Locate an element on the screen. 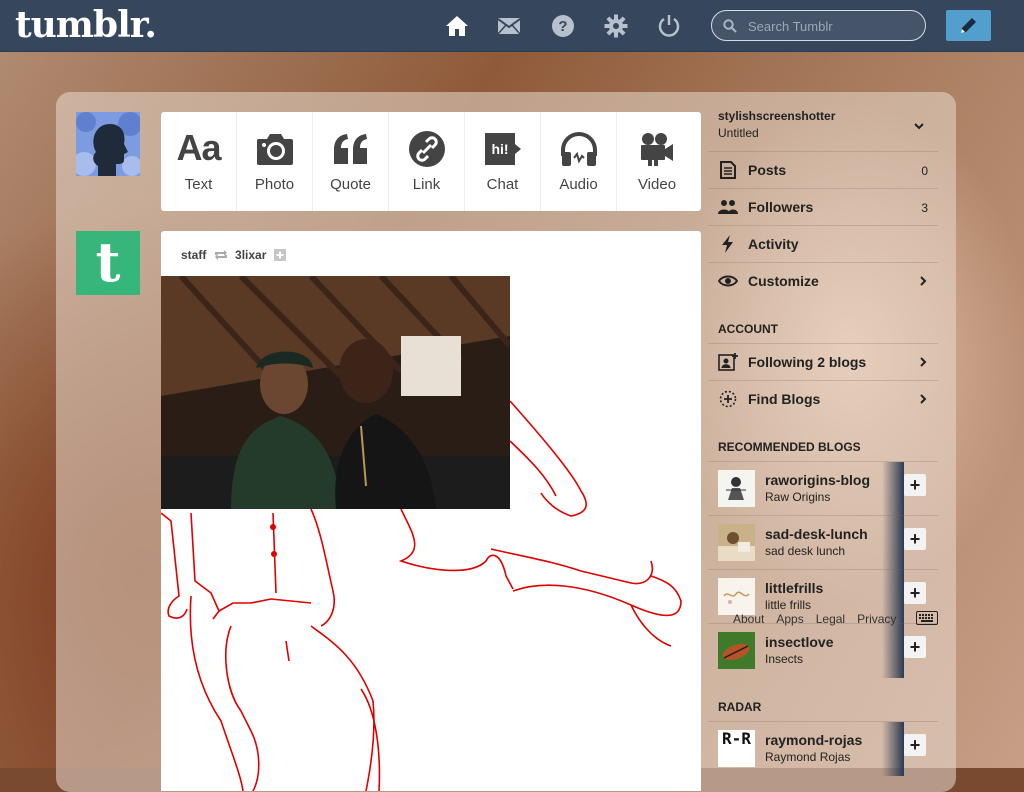  recommended-blog-item: insectlove Insects + is located at coordinates (823, 650).